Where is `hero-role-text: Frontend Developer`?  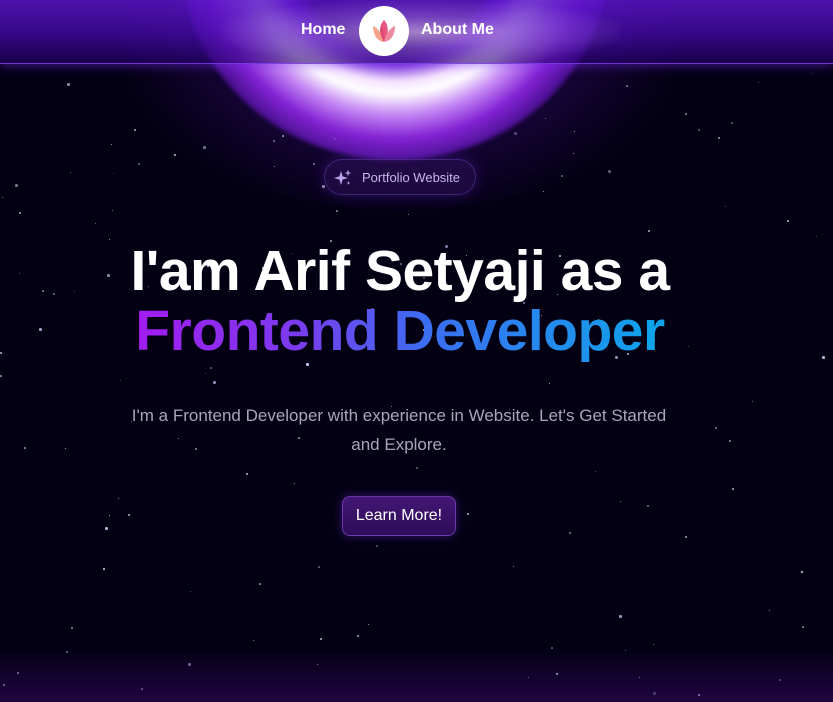 hero-role-text: Frontend Developer is located at coordinates (400, 331).